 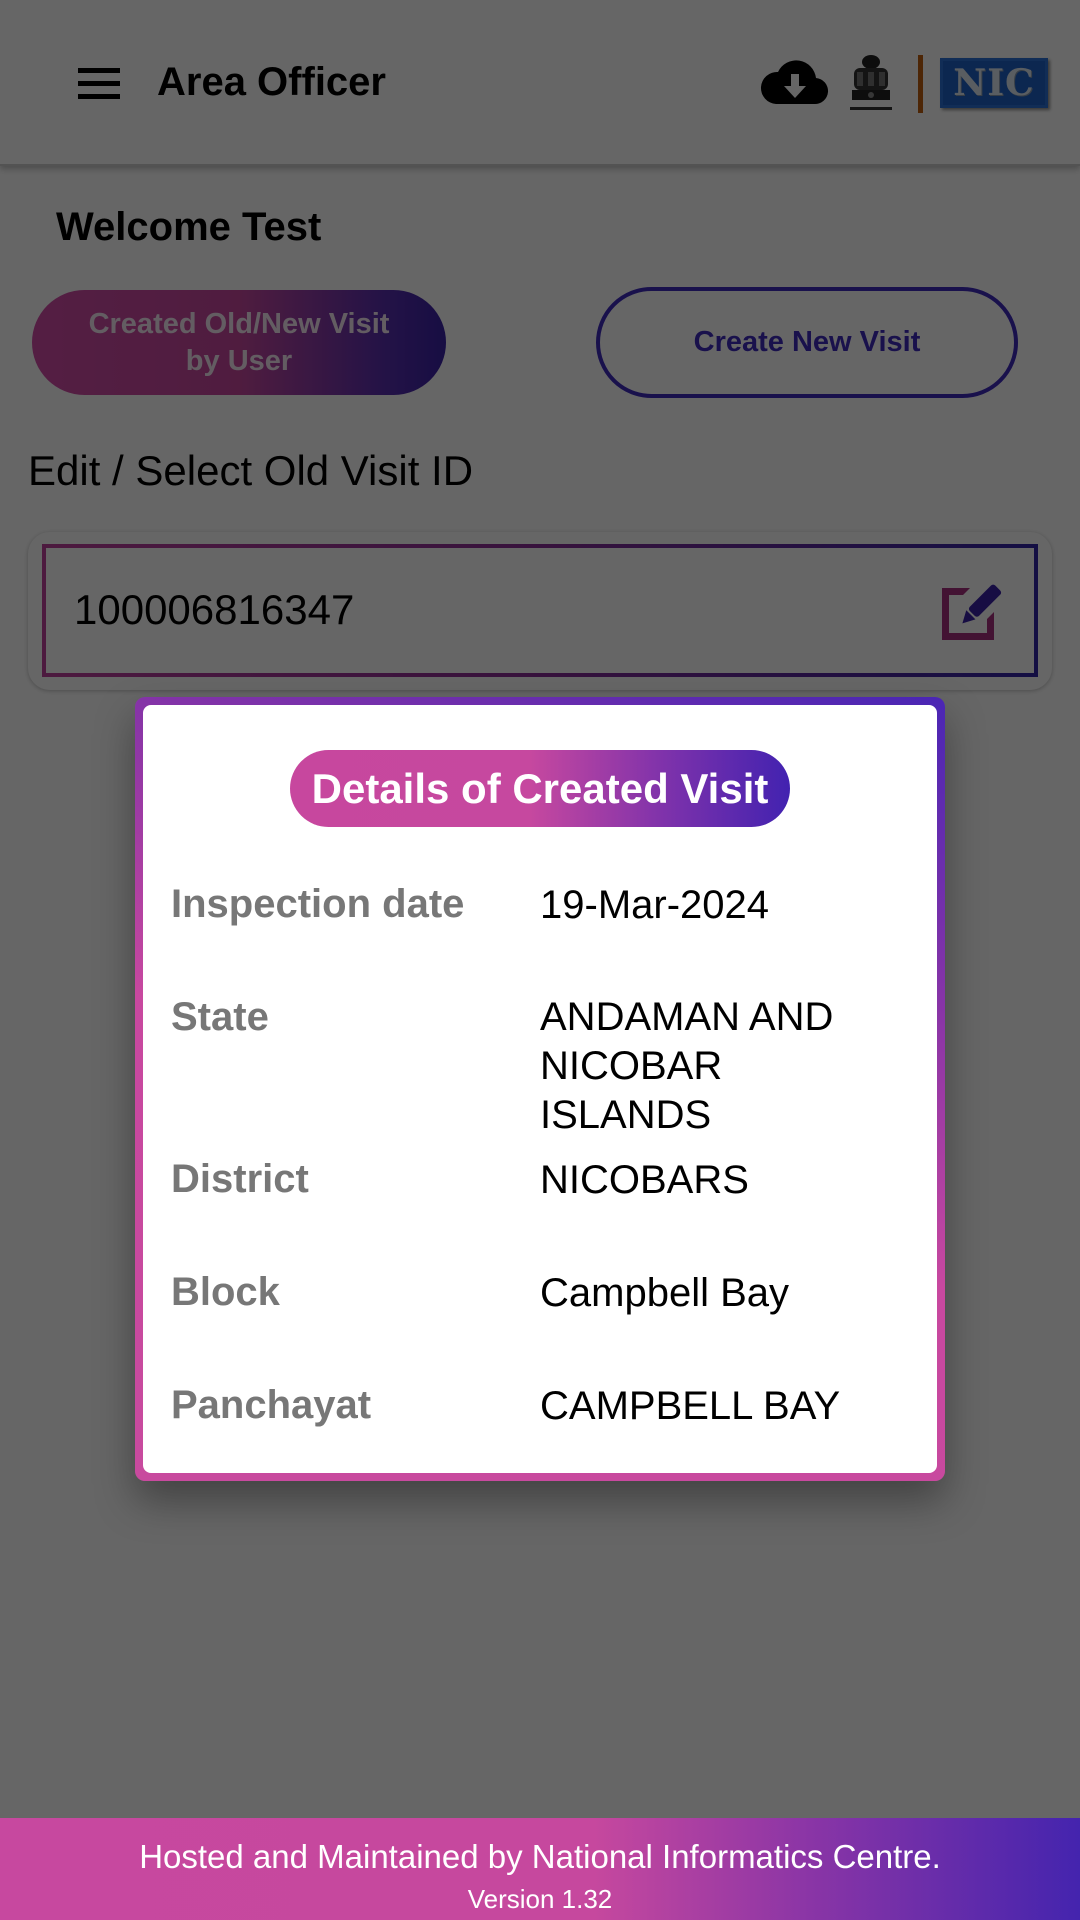 What do you see at coordinates (271, 1405) in the screenshot?
I see `panchayat-label: Panchayat` at bounding box center [271, 1405].